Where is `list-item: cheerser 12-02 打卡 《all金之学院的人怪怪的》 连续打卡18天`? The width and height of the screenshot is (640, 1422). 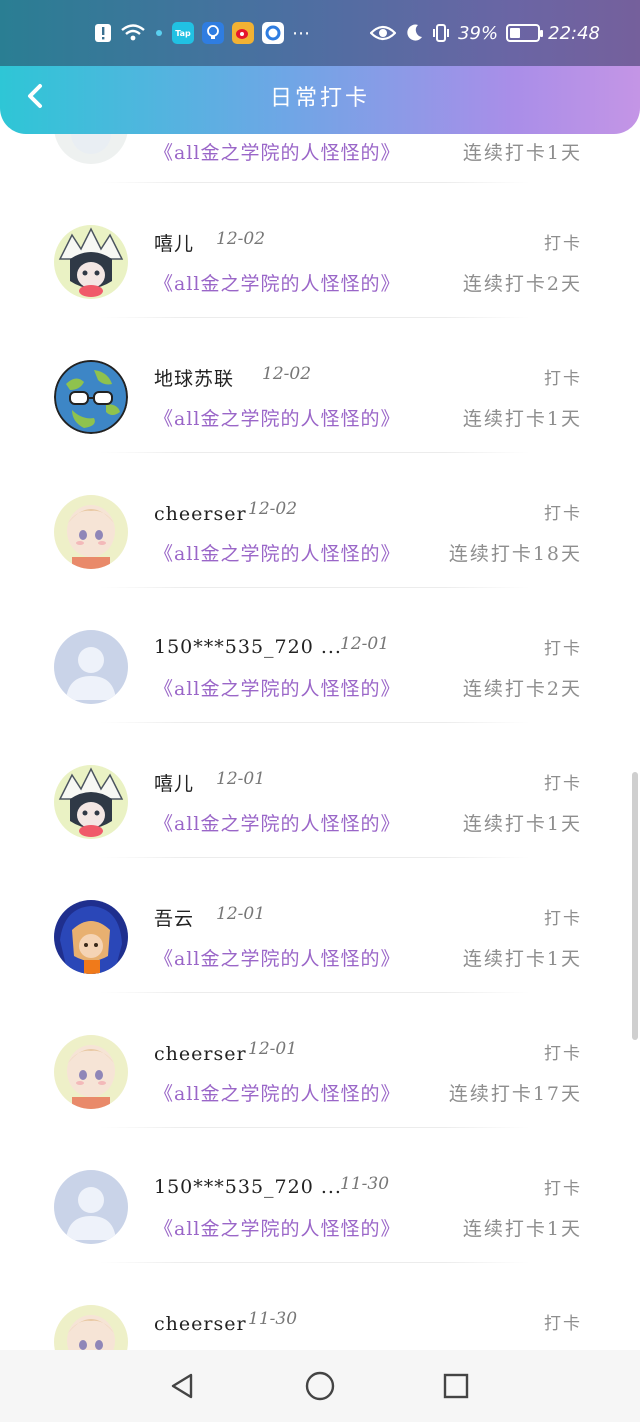 list-item: cheerser 12-02 打卡 《all金之学院的人怪怪的》 连续打卡18天 is located at coordinates (320, 520).